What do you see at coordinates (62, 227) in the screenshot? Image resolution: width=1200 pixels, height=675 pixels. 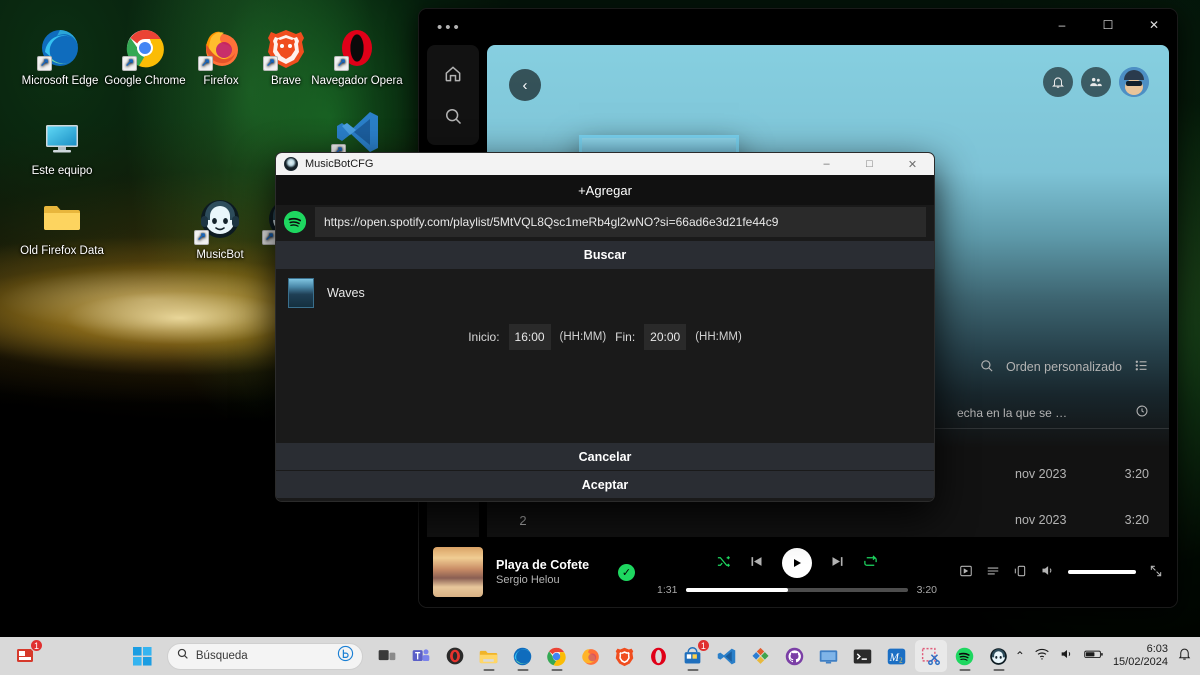 I see `desktop-icon-old-firefox-data: Old Firefox Data` at bounding box center [62, 227].